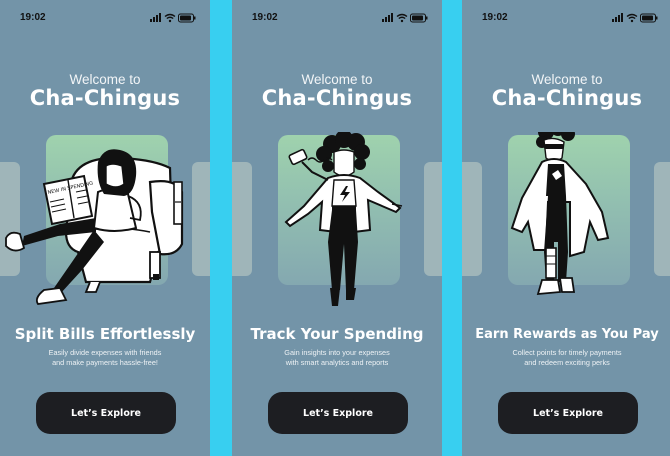  I want to click on subtitle-line-1: Easily divide expenses with friends, so click(105, 352).